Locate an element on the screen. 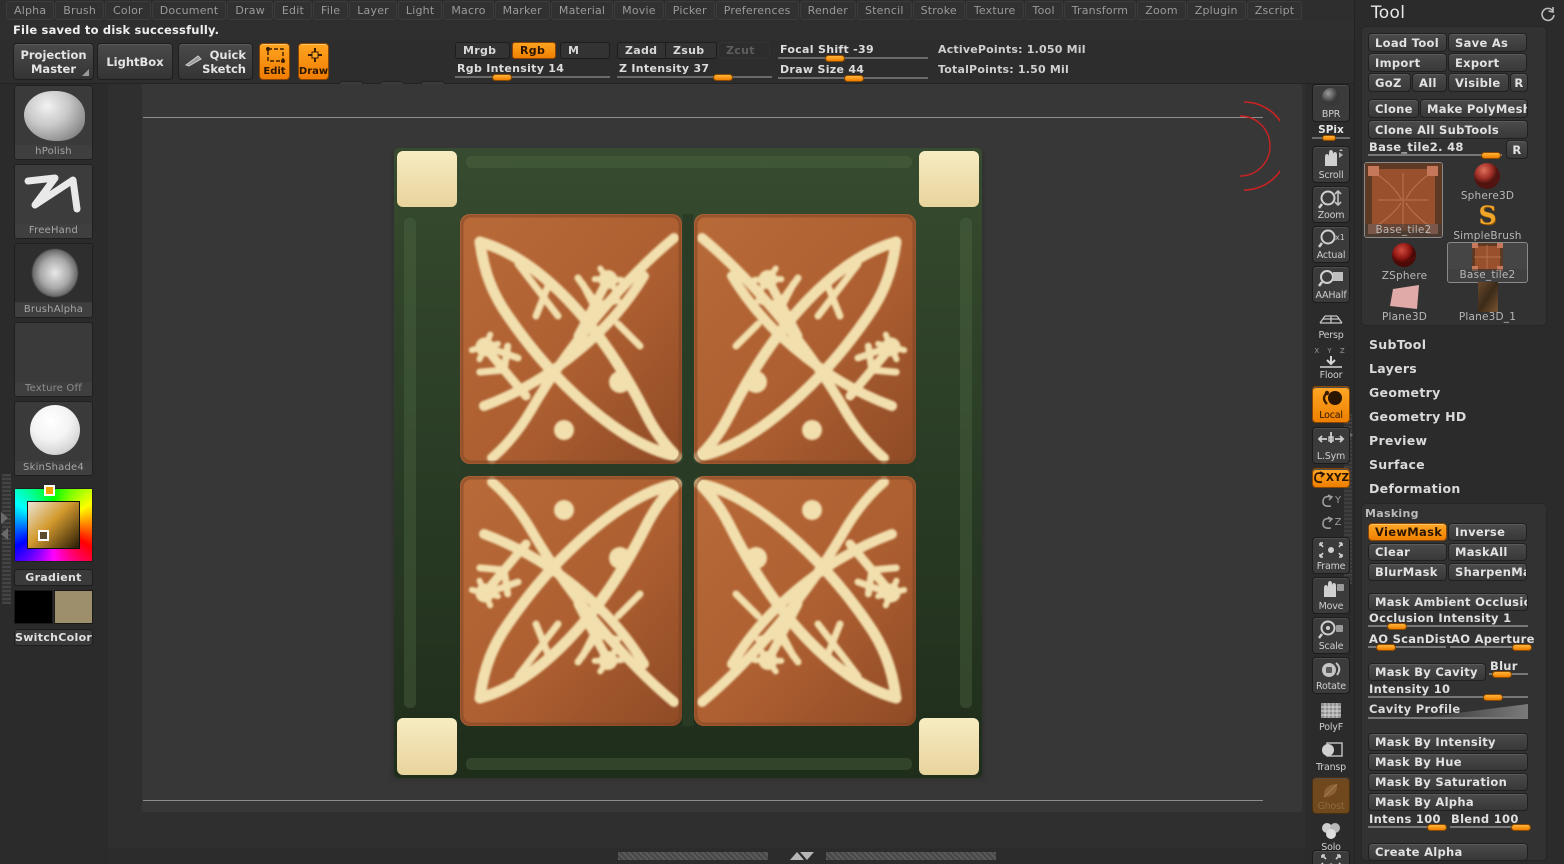 This screenshot has height=864, width=1564. draw-size-knob is located at coordinates (854, 78).